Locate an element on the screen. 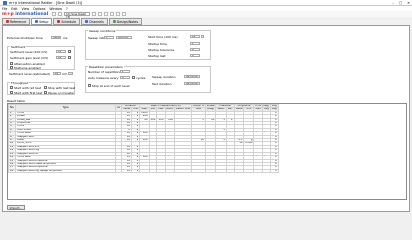 The image size is (412, 240). menu-help: ? is located at coordinates (67, 9).